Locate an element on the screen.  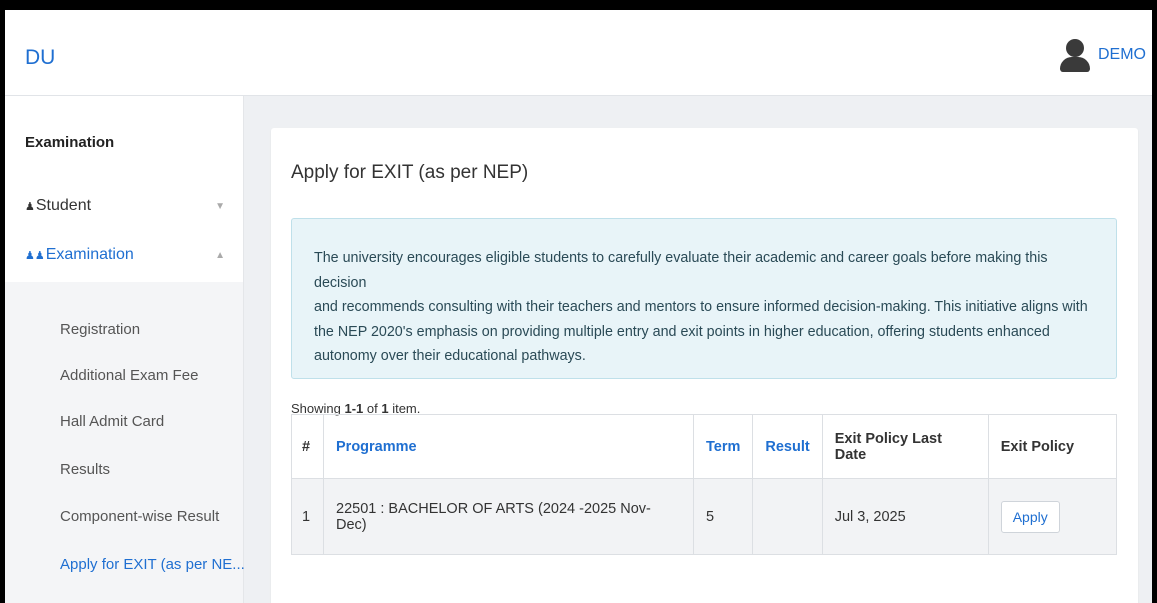
column-header-result: Result is located at coordinates (787, 446).